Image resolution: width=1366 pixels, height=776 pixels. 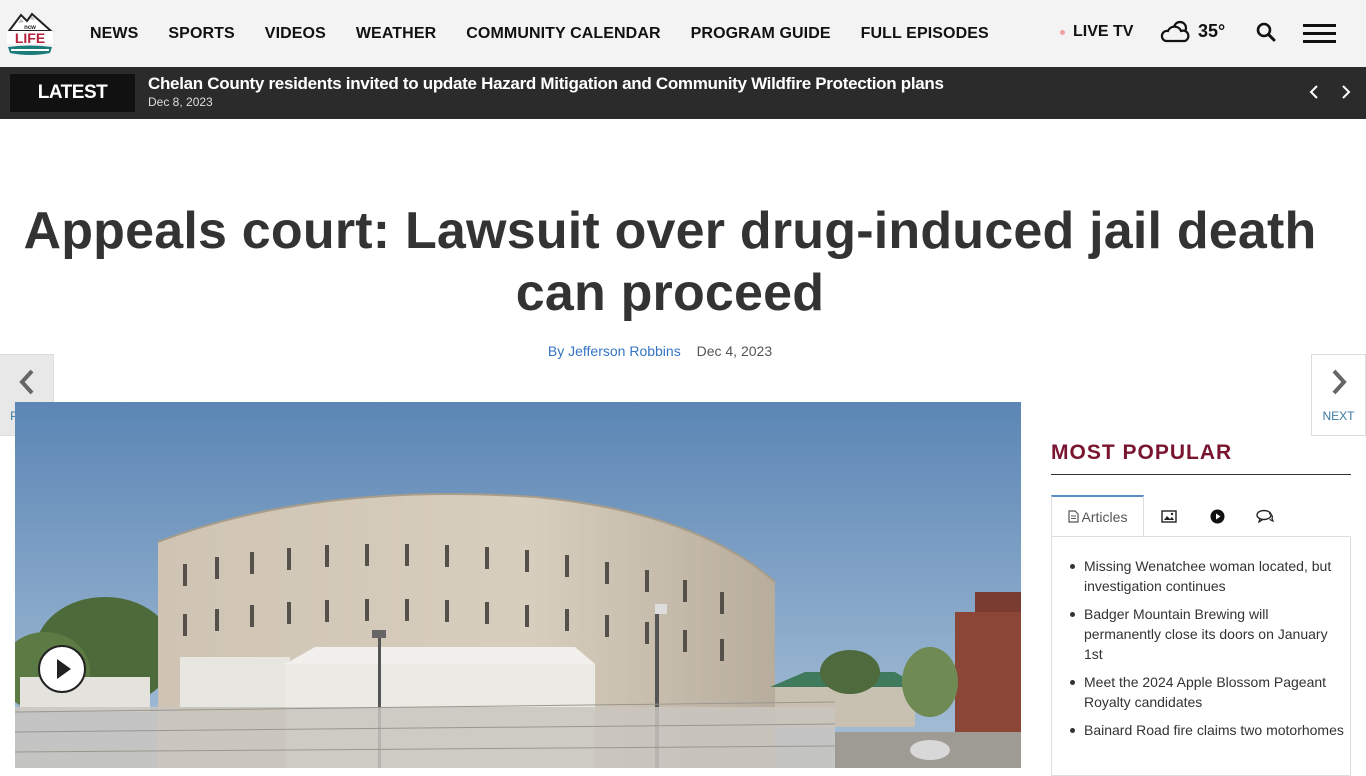 I want to click on latest-date: Dec 8, 2023, so click(x=180, y=102).